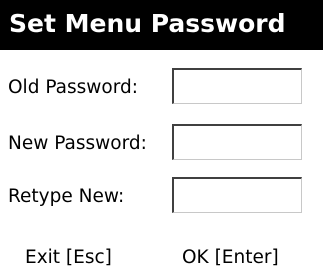 Image resolution: width=323 pixels, height=280 pixels. Describe the element at coordinates (230, 258) in the screenshot. I see `ok-button: OK [Enter]` at that location.